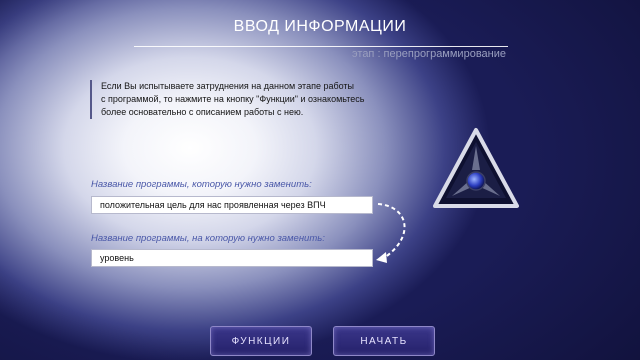 The image size is (640, 360). Describe the element at coordinates (321, 46) in the screenshot. I see `title-divider` at that location.